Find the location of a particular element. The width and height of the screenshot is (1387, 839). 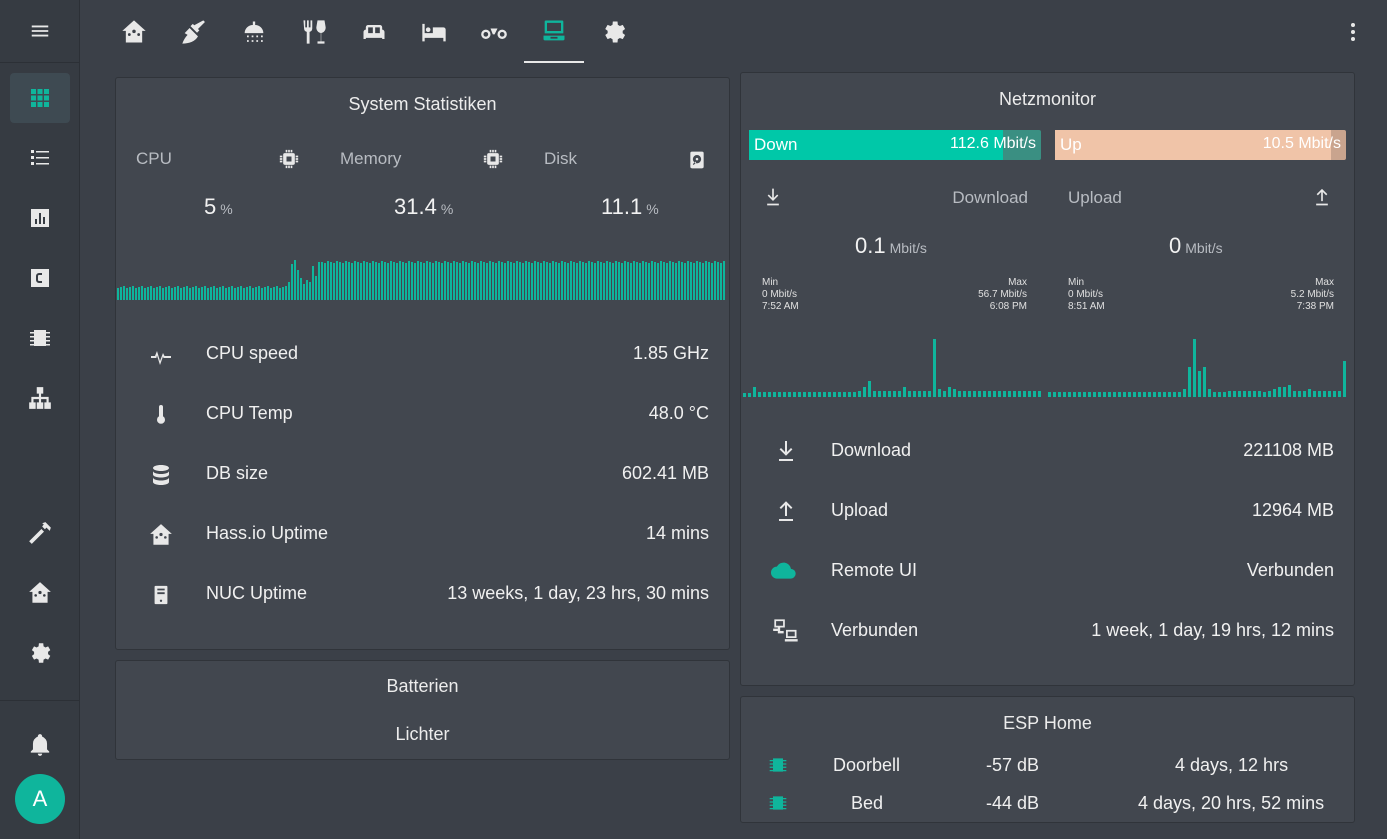

up-bar-value: 10.5 Mbit/s is located at coordinates (1301, 143).